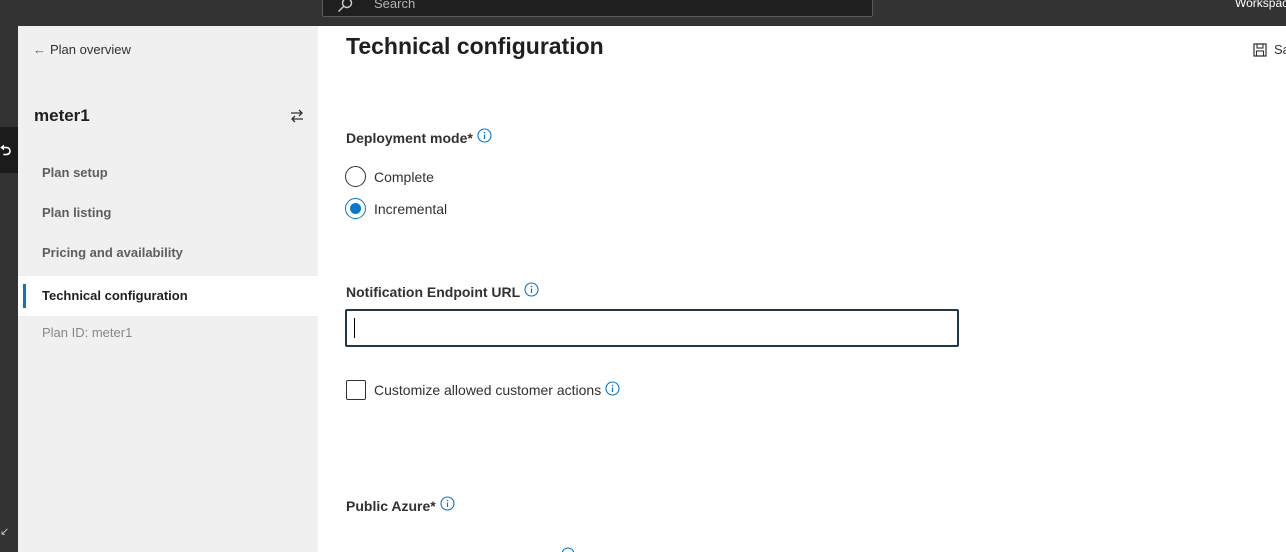 The image size is (1286, 552). I want to click on customize-actions-label: Customize allowed customer actions, so click(488, 390).